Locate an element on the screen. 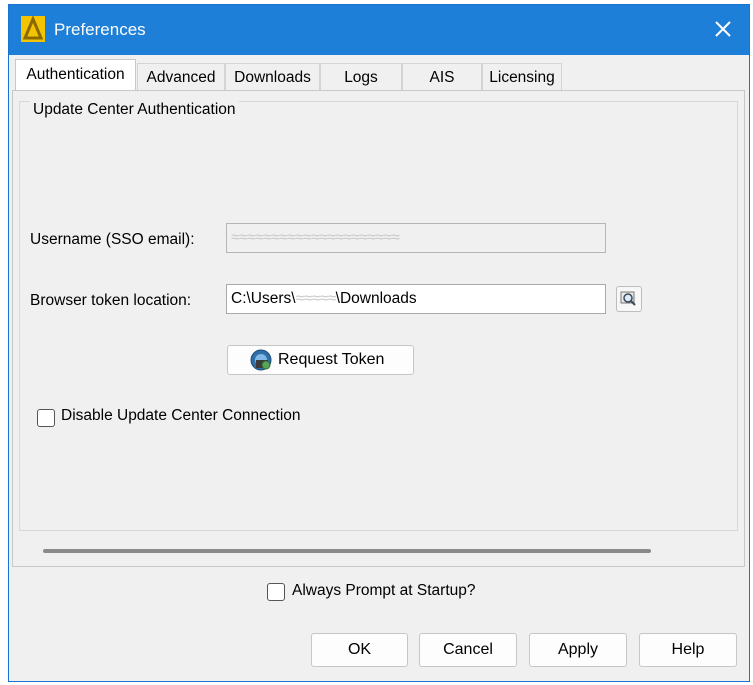  browser-path-prefix: C:\Users\ is located at coordinates (263, 298).